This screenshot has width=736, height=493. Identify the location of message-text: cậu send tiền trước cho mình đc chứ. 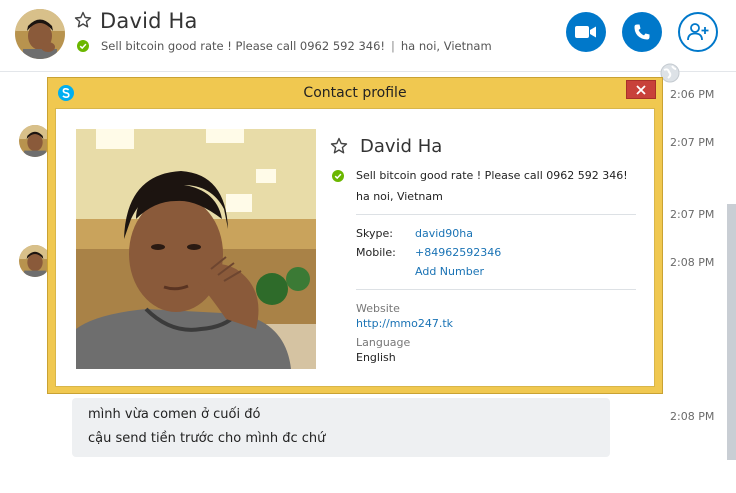
(207, 438).